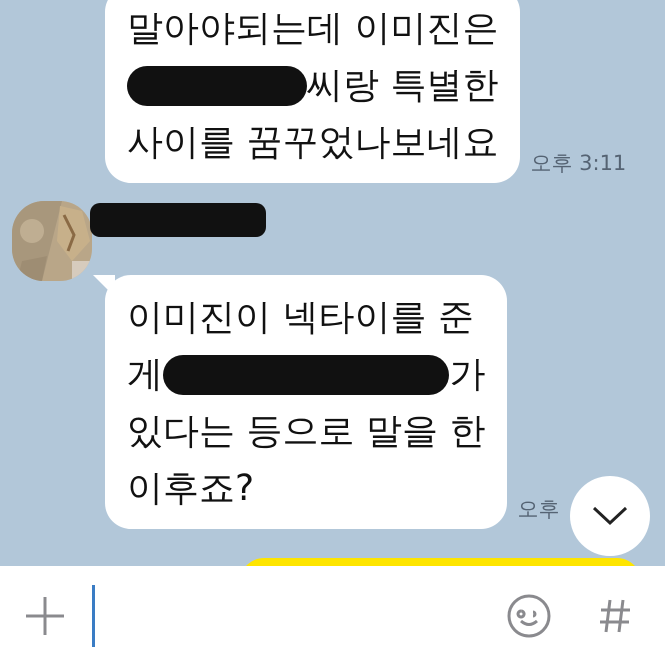  I want to click on message-time: 오후 3:11, so click(578, 163).